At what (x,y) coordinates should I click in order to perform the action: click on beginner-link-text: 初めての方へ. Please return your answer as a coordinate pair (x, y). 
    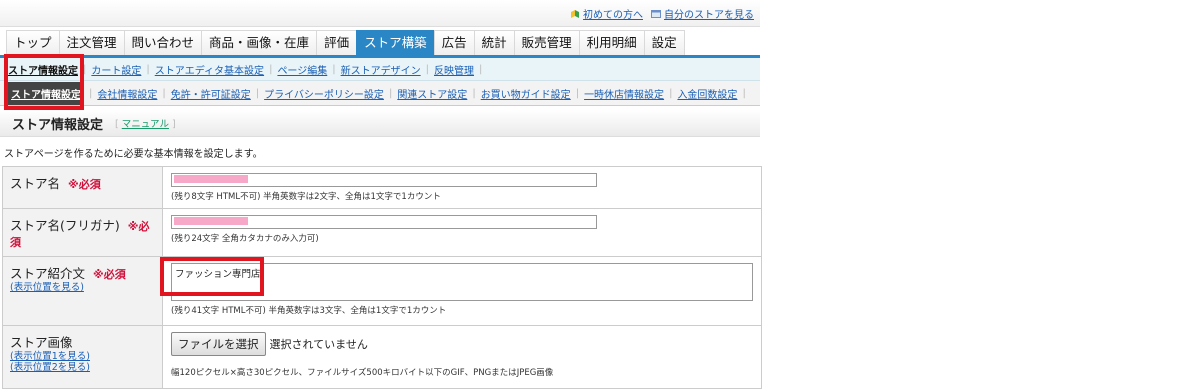
    Looking at the image, I should click on (613, 15).